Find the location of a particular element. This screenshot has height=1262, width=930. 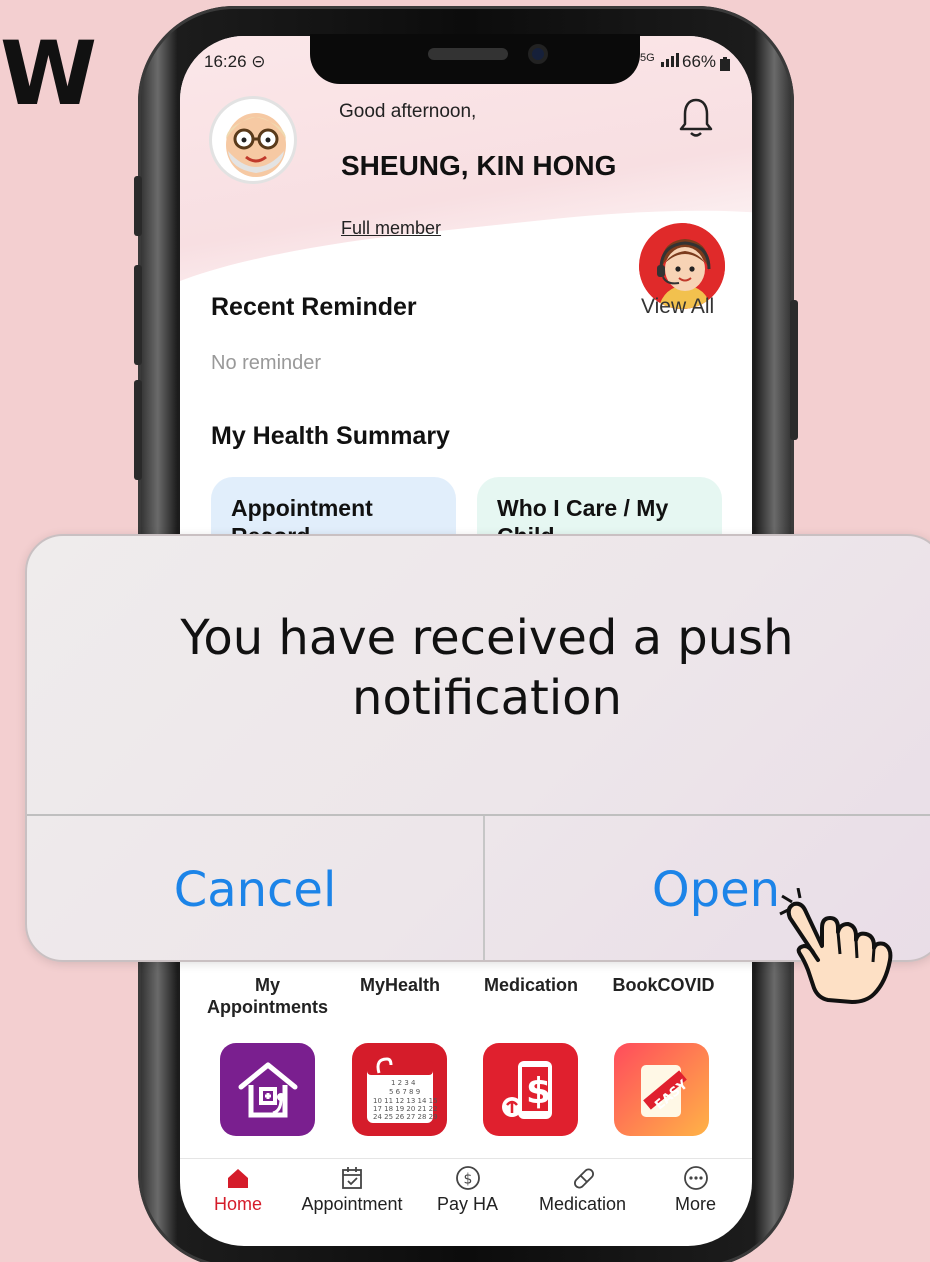

svg-text: 5 6 7 8 9 is located at coordinates (404, 1092).